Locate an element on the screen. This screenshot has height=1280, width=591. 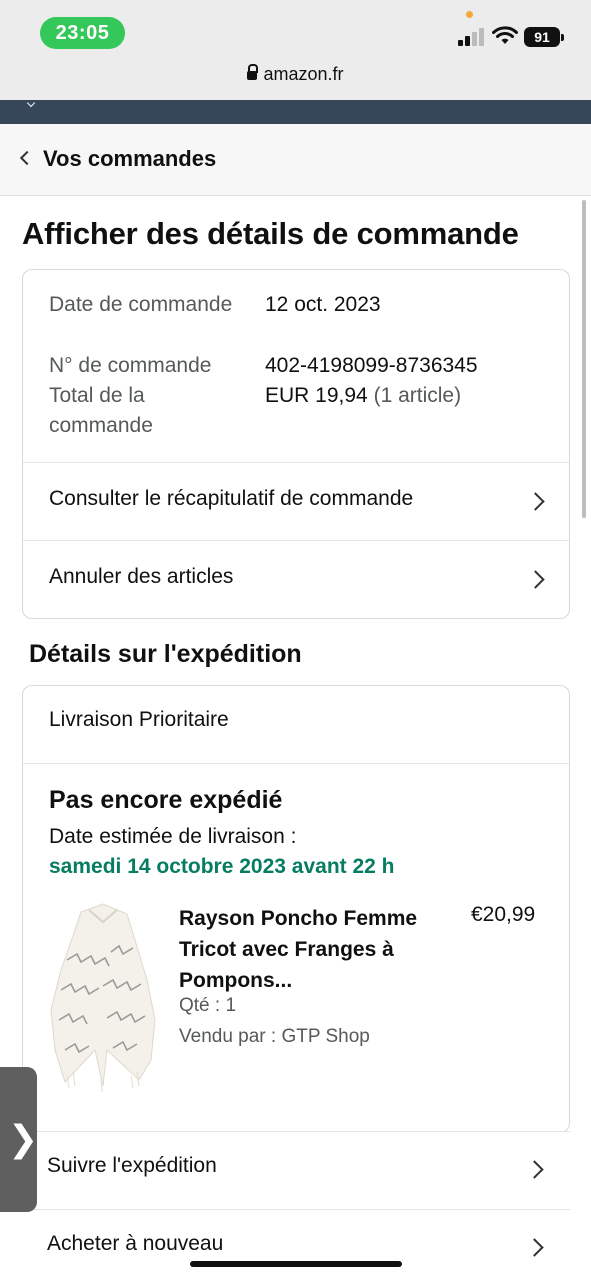
cancel-items-label: Annuler des articles is located at coordinates (141, 576).